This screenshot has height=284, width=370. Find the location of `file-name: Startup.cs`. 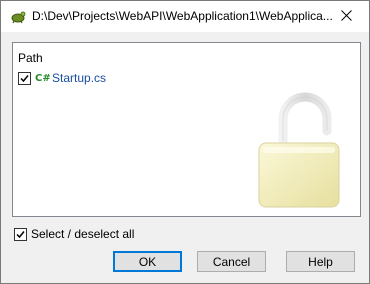

file-name: Startup.cs is located at coordinates (79, 78).